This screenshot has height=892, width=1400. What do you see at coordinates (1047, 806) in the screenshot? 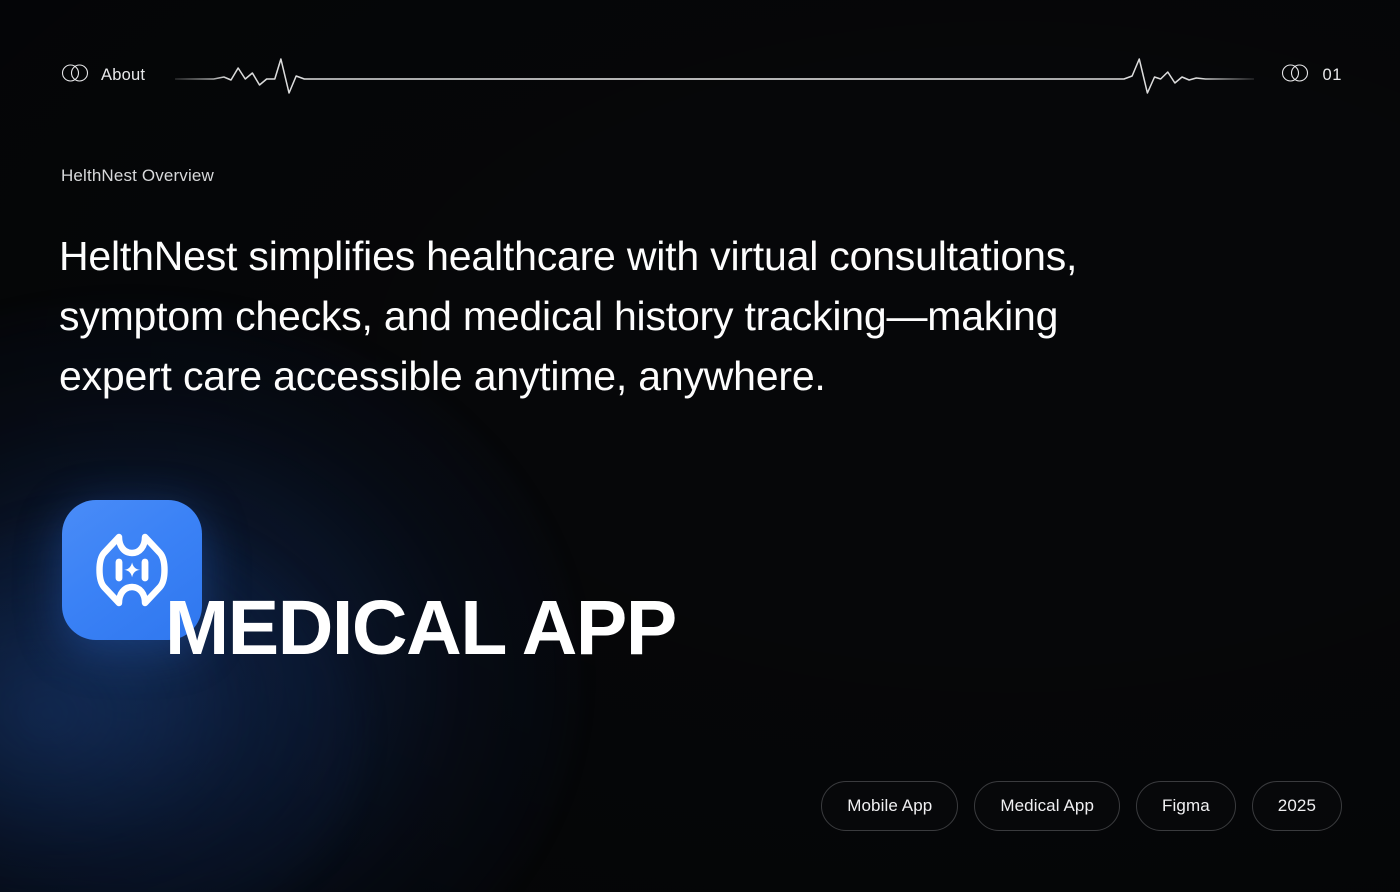
I see `tag-pill-medical-app: Medical App` at bounding box center [1047, 806].